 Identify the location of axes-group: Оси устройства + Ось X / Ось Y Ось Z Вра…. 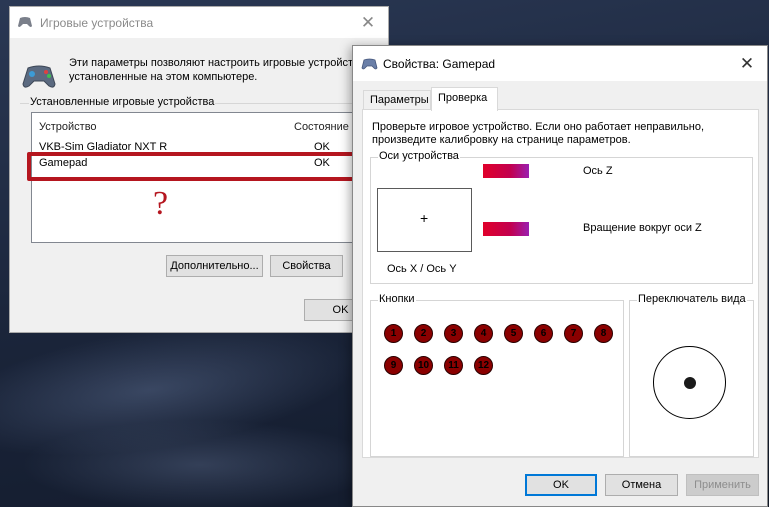
(561, 217).